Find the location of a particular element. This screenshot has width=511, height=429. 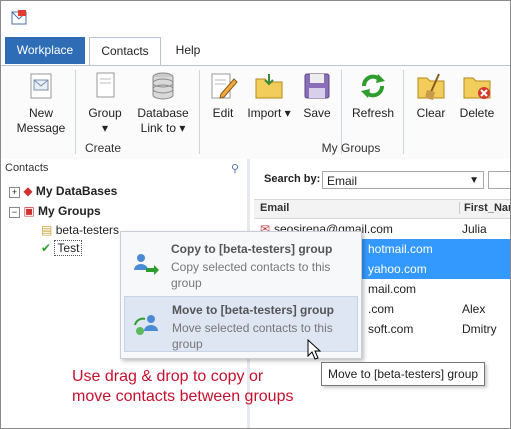

delete-button: Delete is located at coordinates (477, 95).